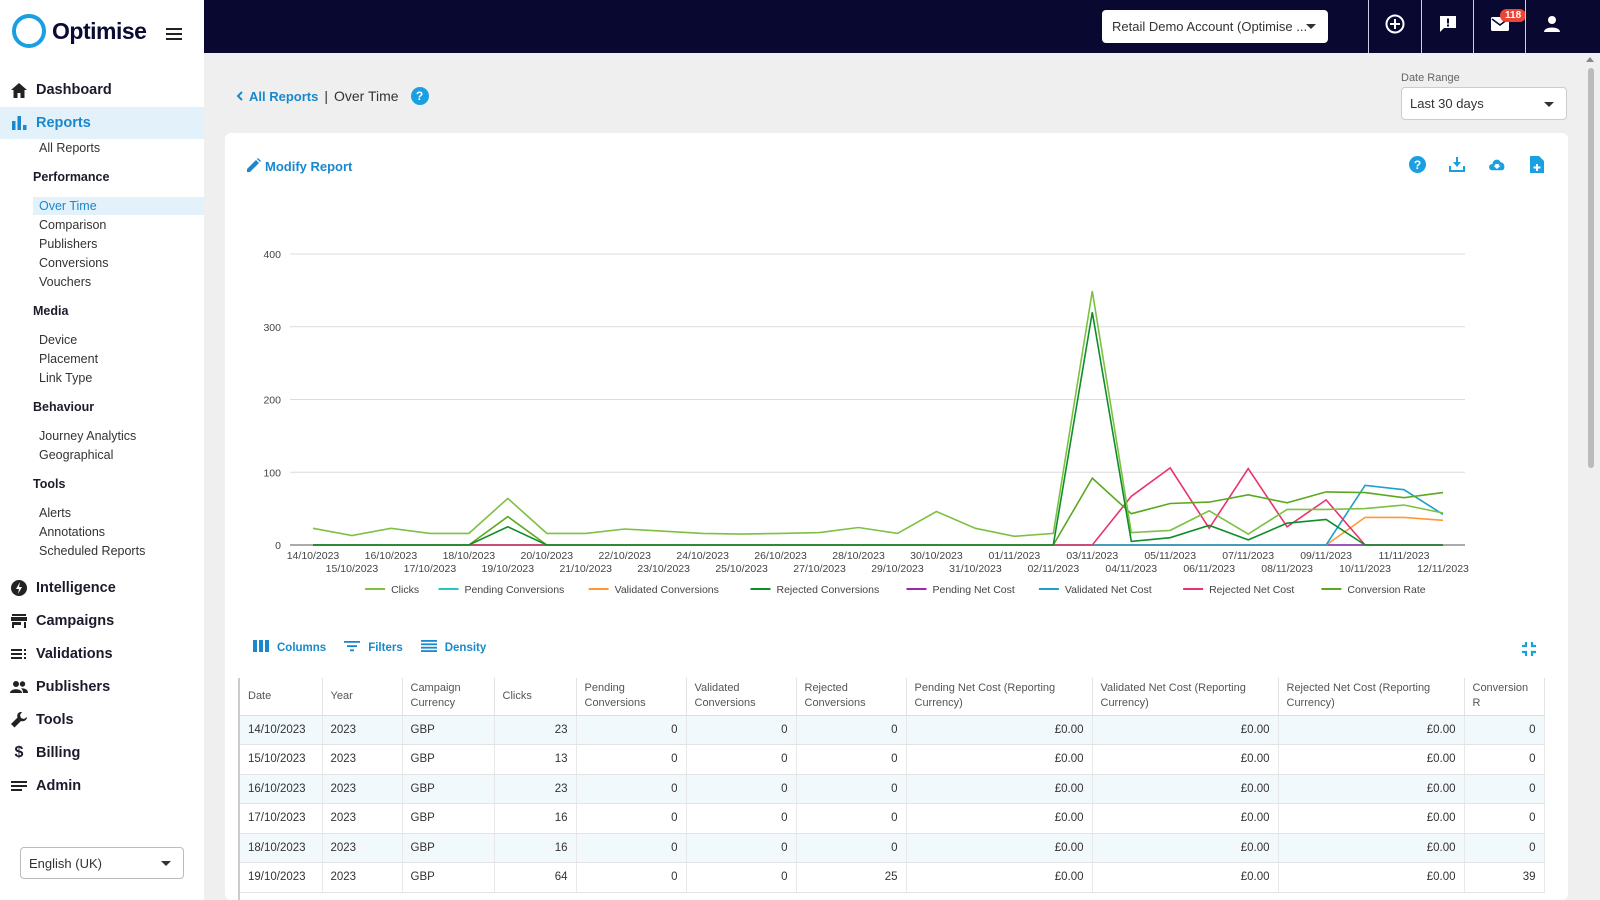 This screenshot has width=1600, height=900. I want to click on legend-item: Pending Net Cost, so click(960, 590).